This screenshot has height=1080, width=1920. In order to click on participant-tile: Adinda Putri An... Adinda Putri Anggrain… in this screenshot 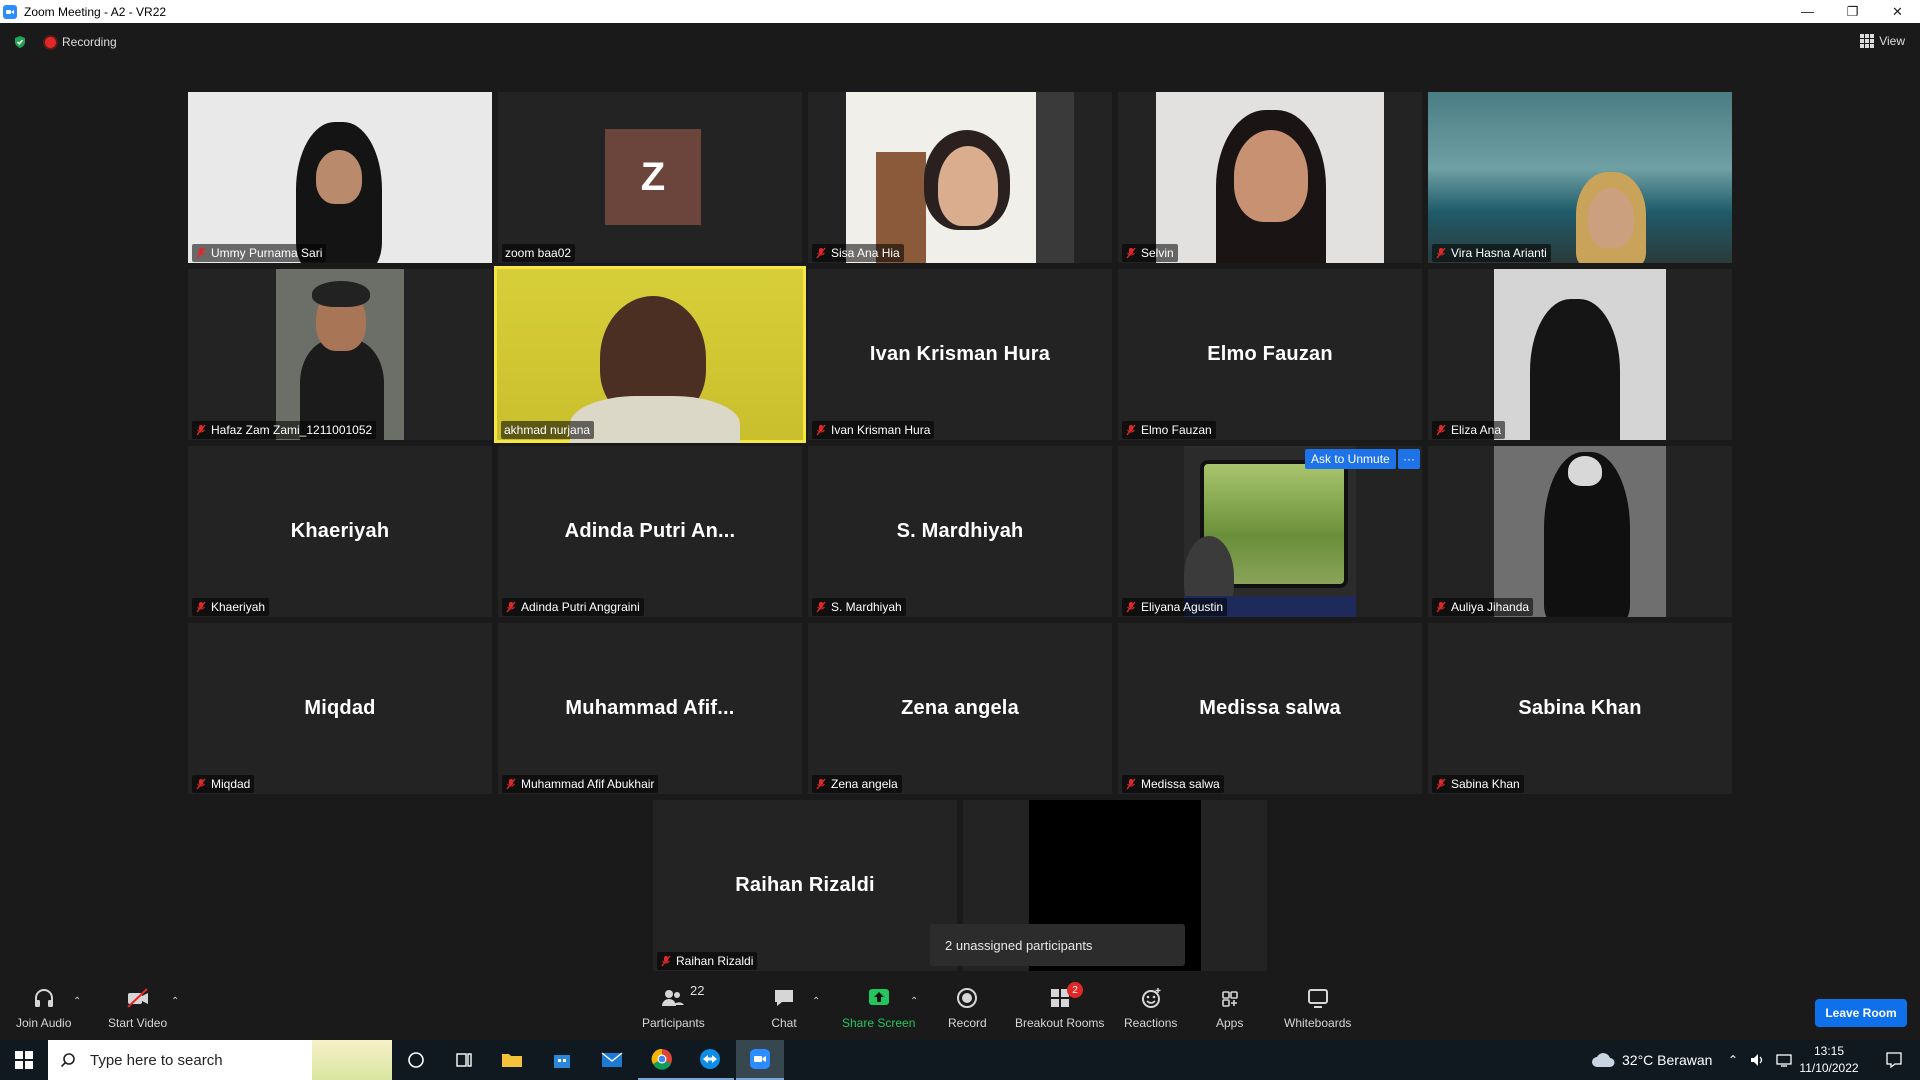, I will do `click(650, 531)`.